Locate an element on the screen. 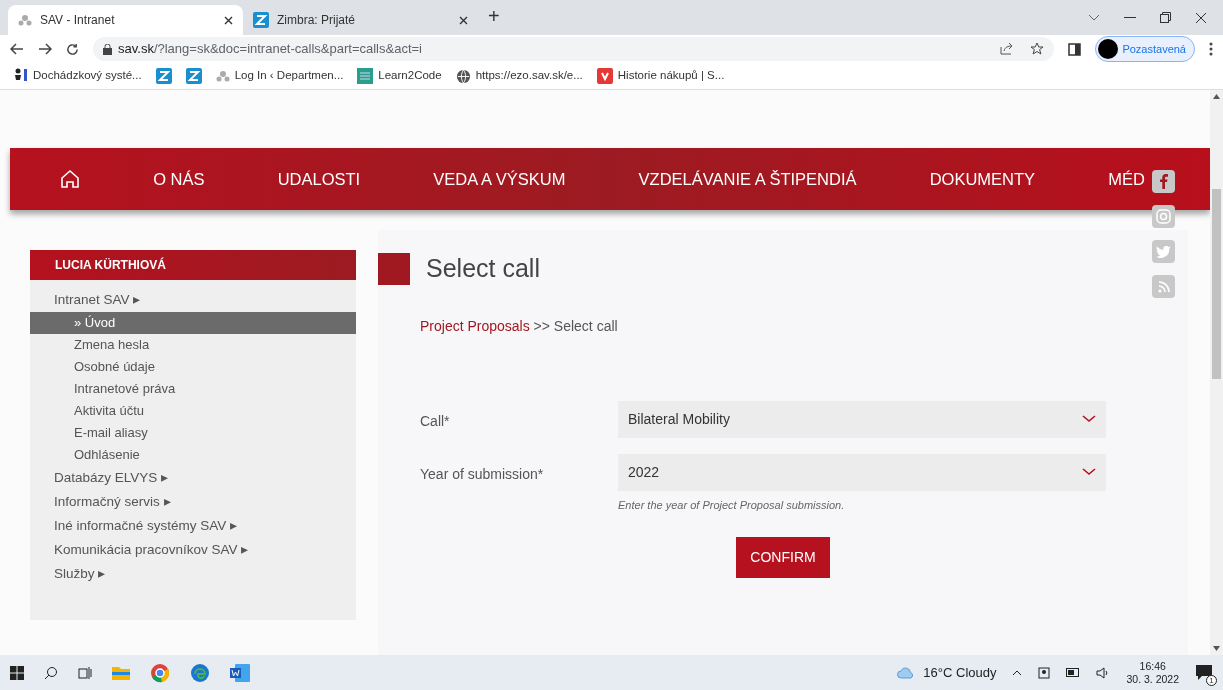 The image size is (1223, 690). side-panel-icon is located at coordinates (1075, 49).